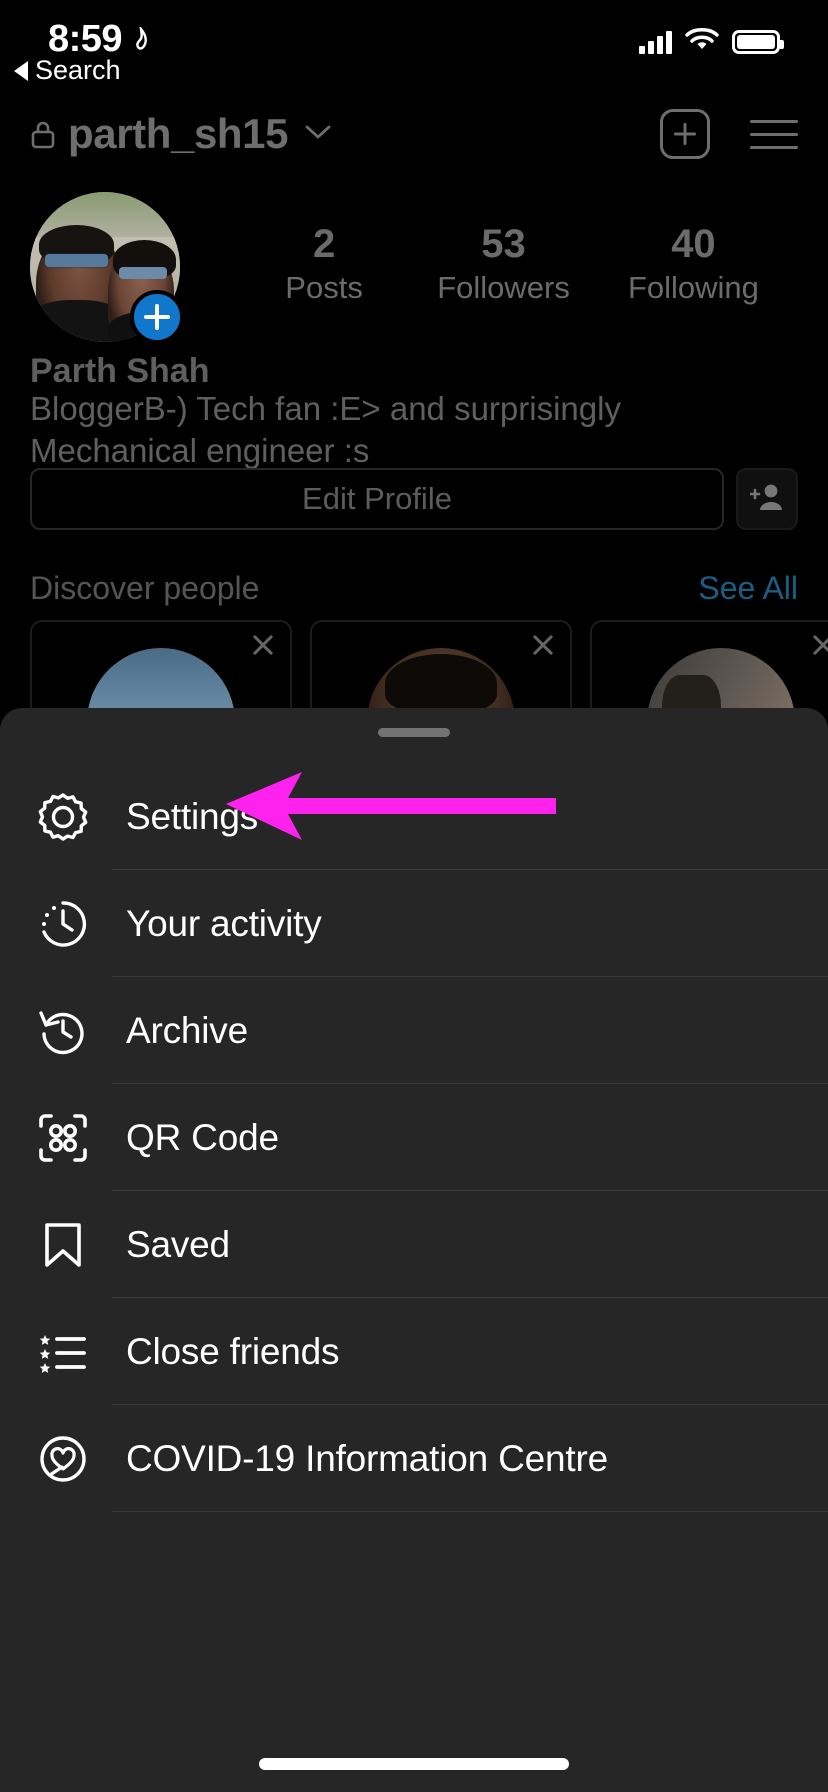  I want to click on heart-circle-icon, so click(63, 1459).